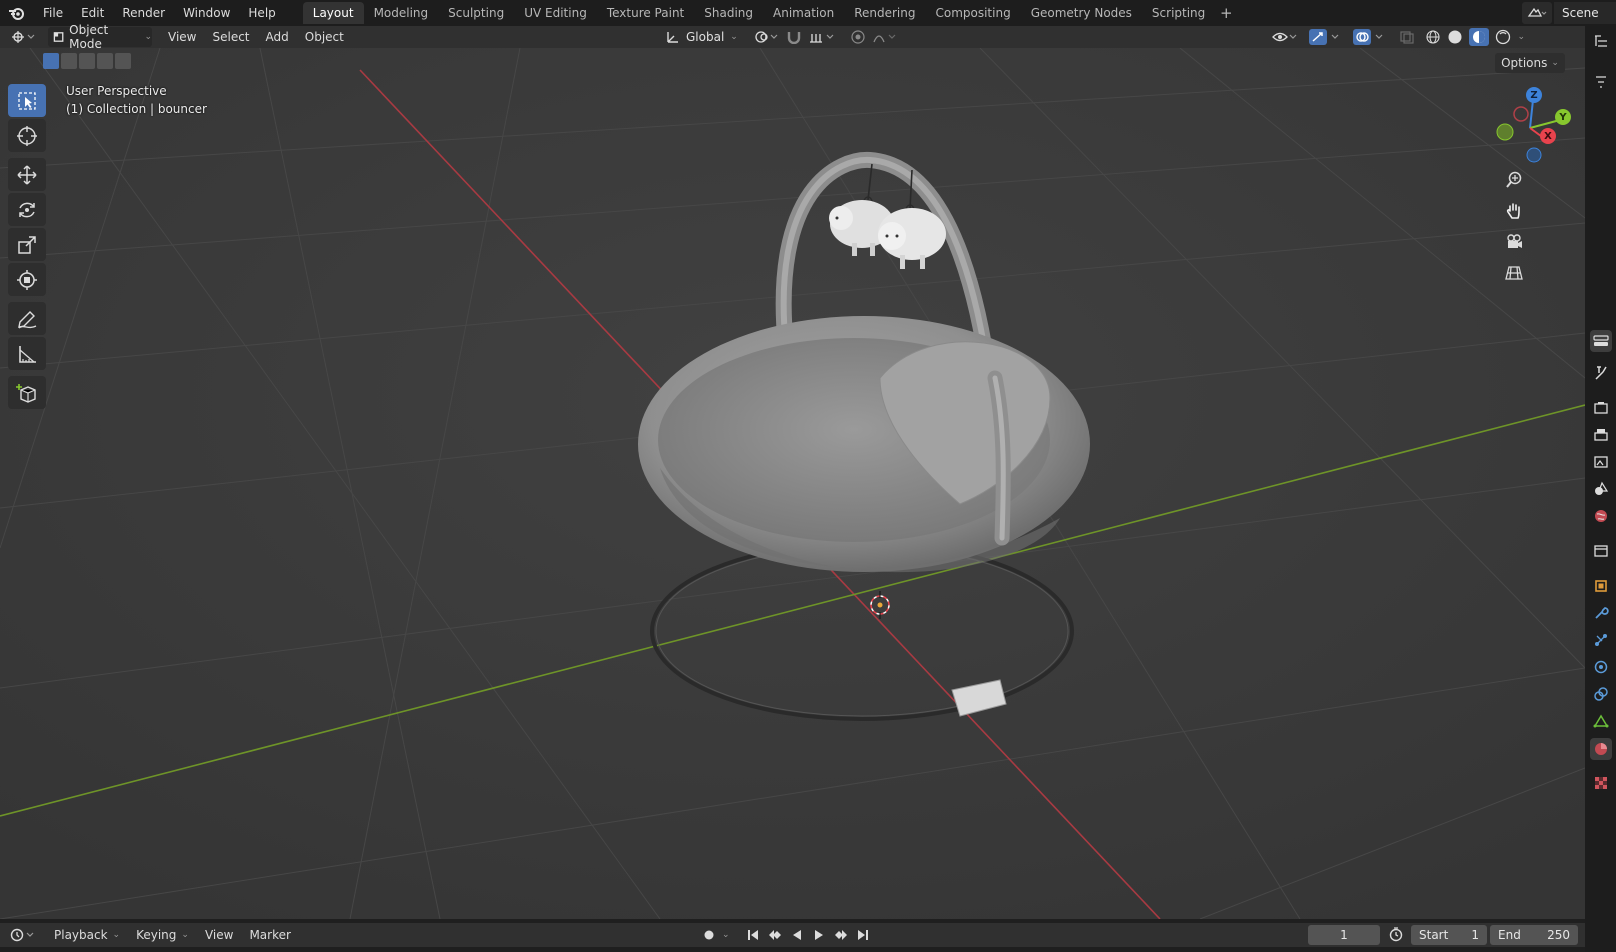 Image resolution: width=1616 pixels, height=952 pixels. Describe the element at coordinates (27, 353) in the screenshot. I see `tool-measure` at that location.